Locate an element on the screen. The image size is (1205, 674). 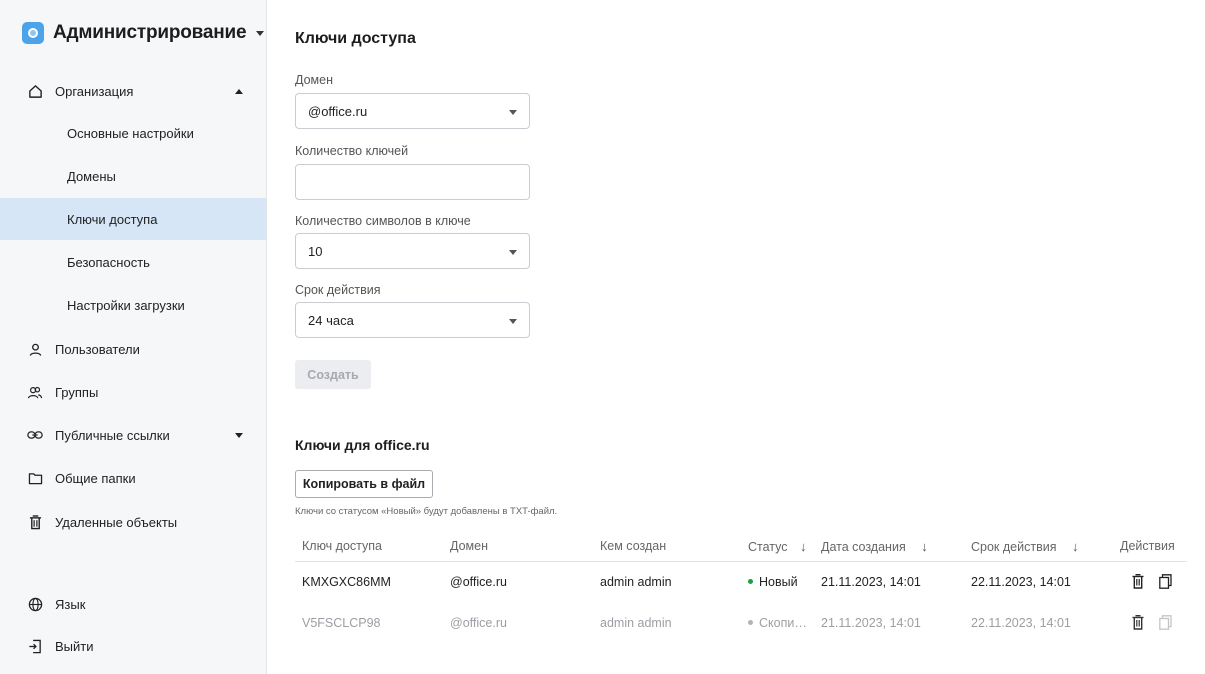
app-switcher: Администрирование is located at coordinates (143, 33).